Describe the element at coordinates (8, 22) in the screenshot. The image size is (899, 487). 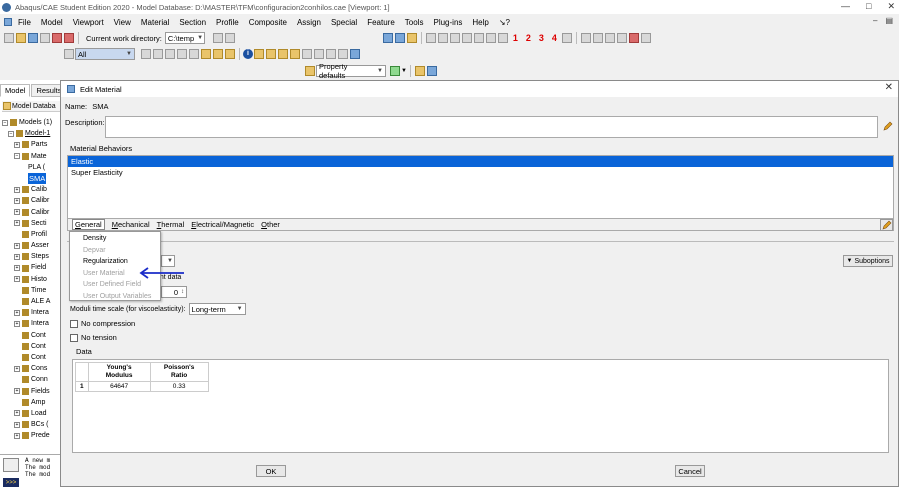
I see `app-menu-icon` at that location.